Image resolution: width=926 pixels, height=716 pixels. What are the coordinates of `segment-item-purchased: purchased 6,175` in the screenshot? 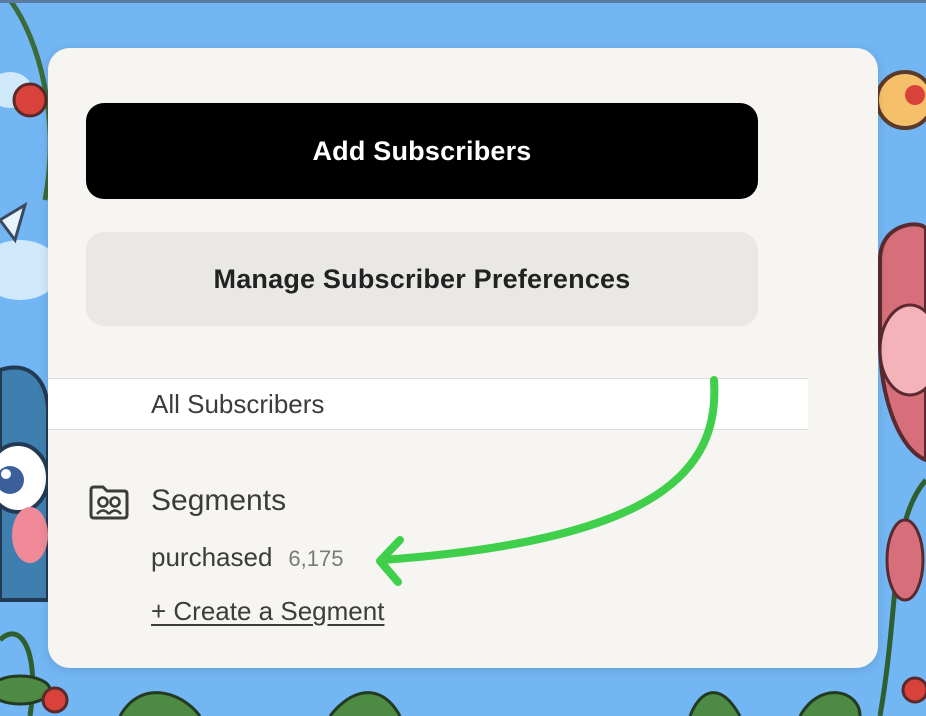 It's located at (247, 557).